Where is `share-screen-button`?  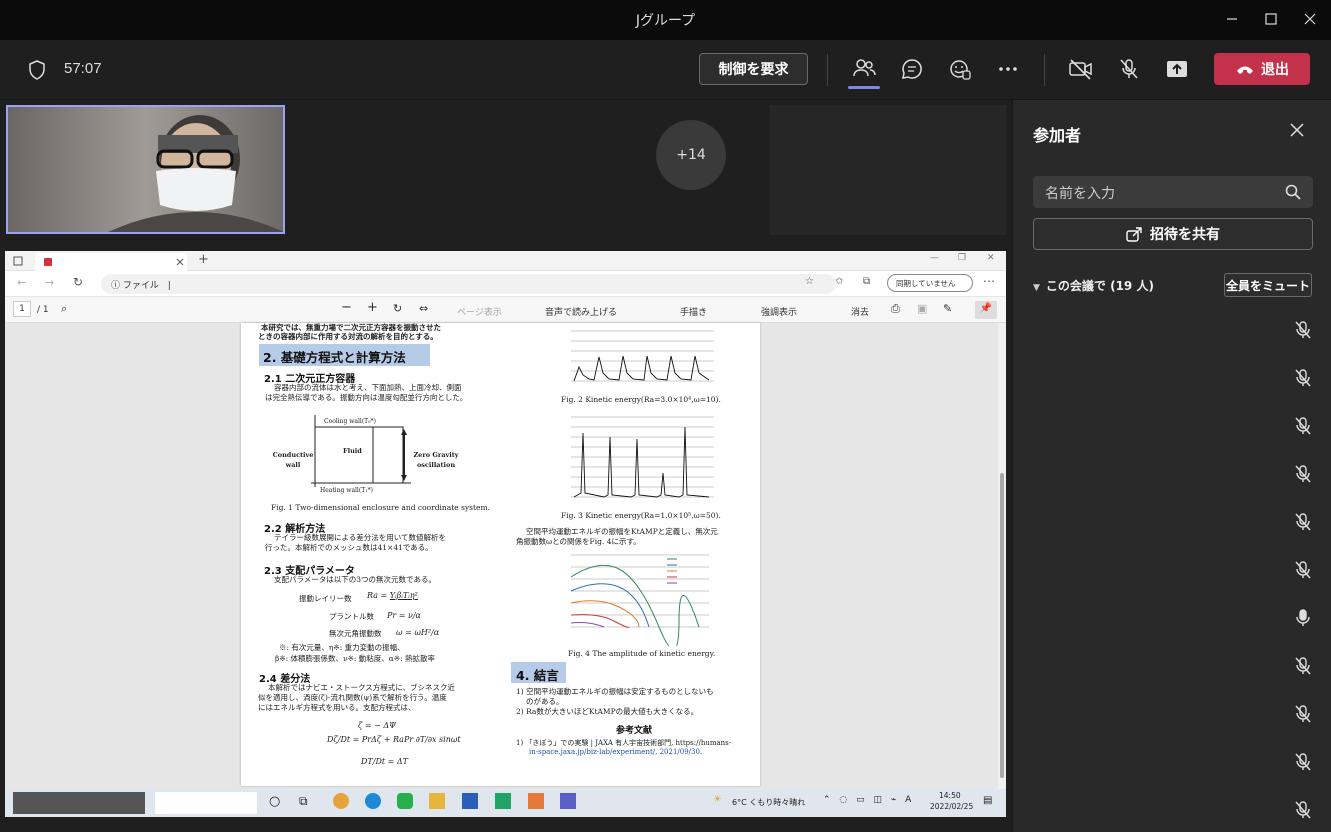 share-screen-button is located at coordinates (1177, 69).